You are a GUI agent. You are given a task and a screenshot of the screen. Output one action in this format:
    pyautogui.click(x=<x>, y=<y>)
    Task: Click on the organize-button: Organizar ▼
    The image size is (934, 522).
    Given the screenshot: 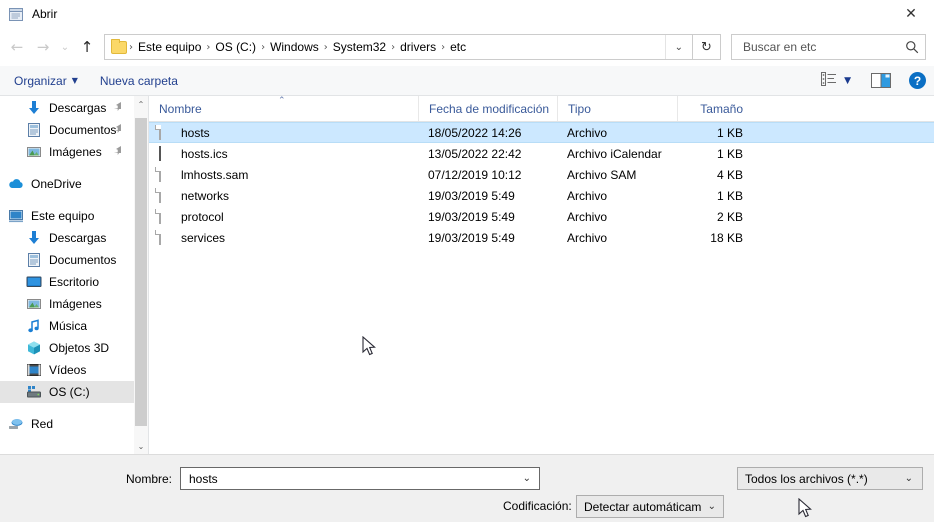 What is the action you would take?
    pyautogui.click(x=46, y=81)
    